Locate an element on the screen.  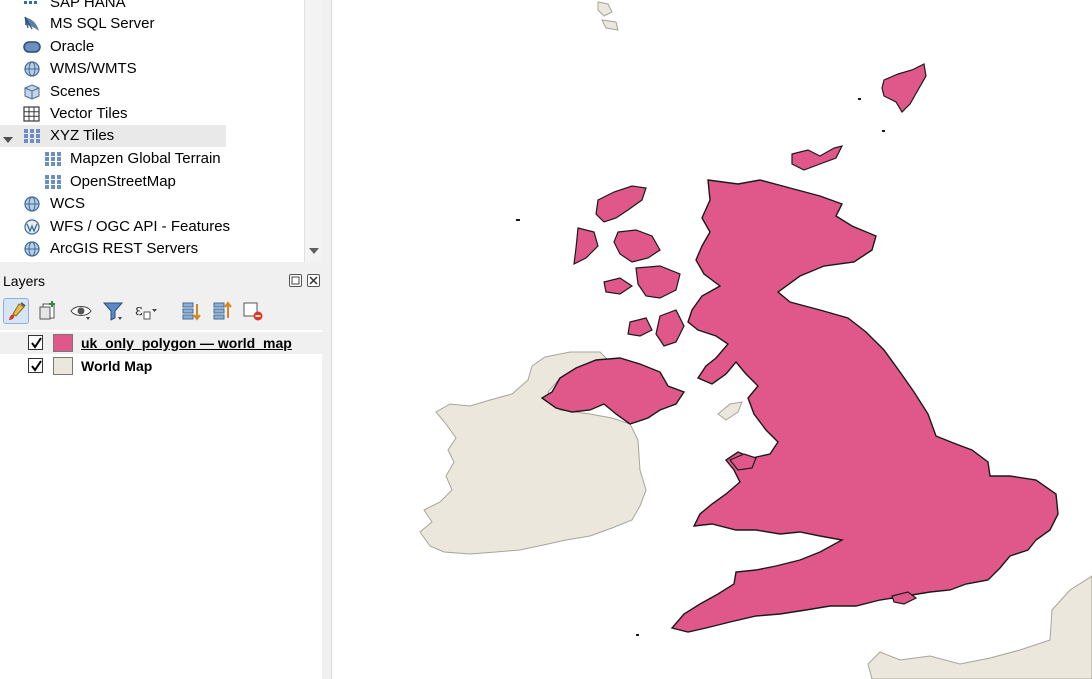
visibility-eye-icon is located at coordinates (81, 311).